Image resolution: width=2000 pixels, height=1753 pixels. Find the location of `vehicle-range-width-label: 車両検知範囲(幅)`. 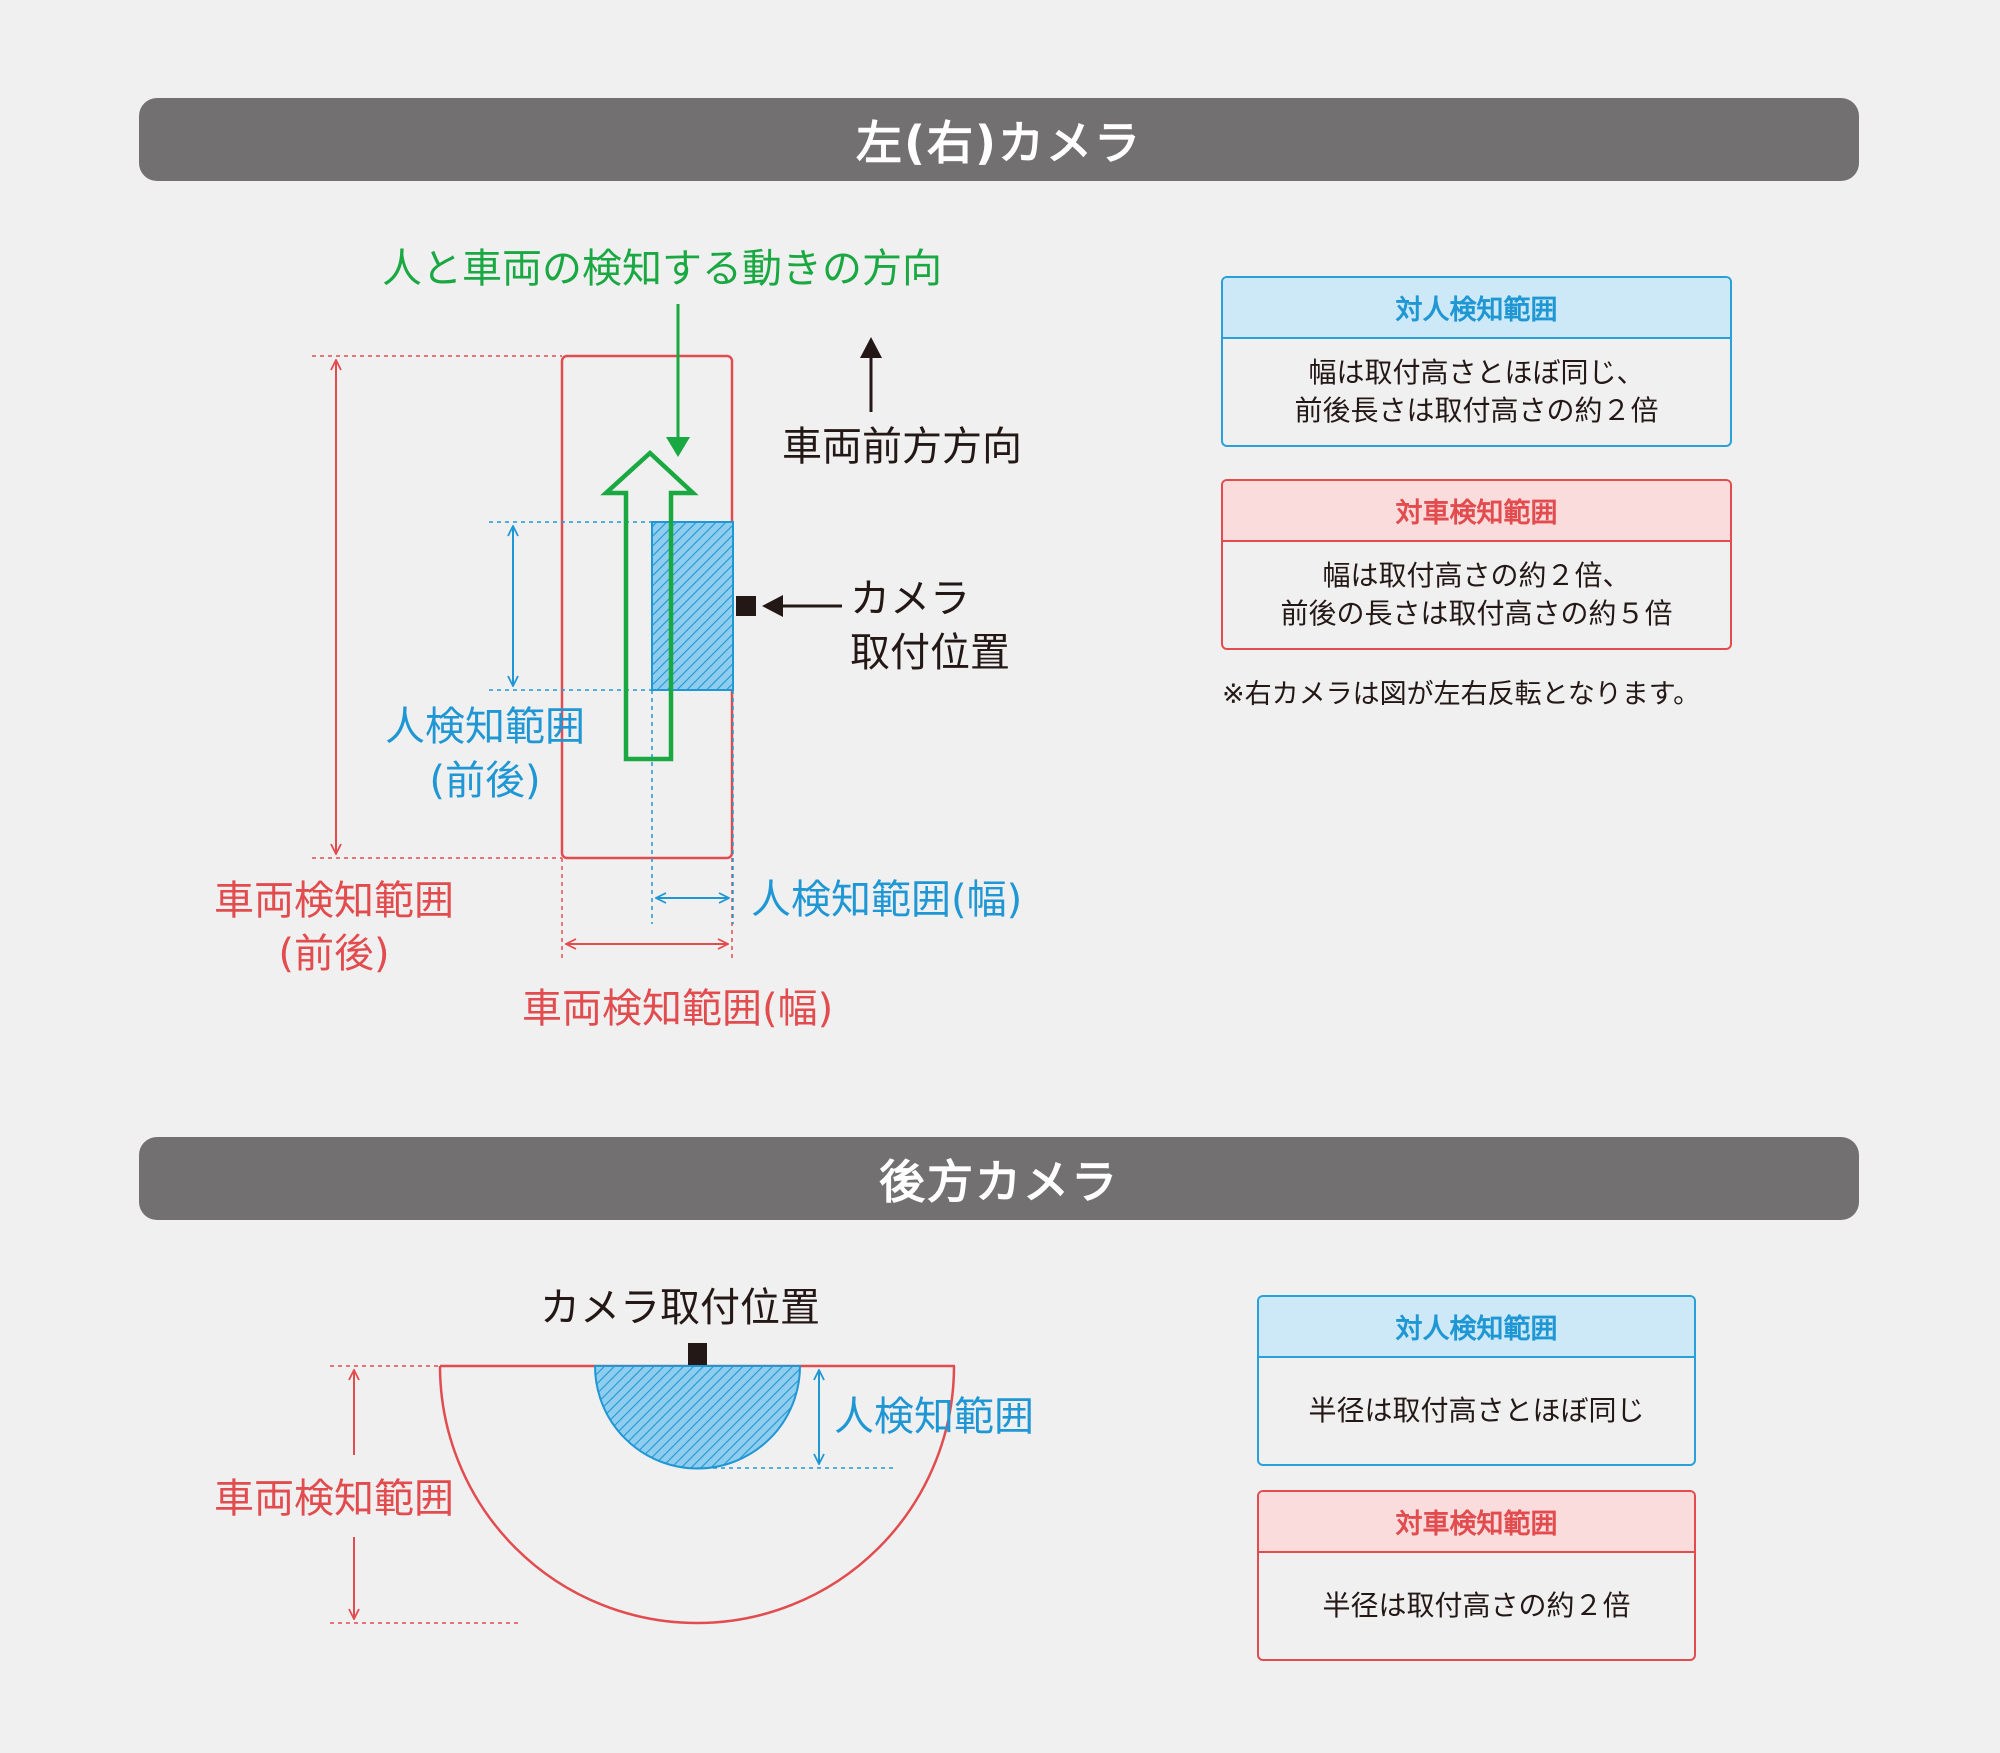

vehicle-range-width-label: 車両検知範囲(幅) is located at coordinates (677, 1009).